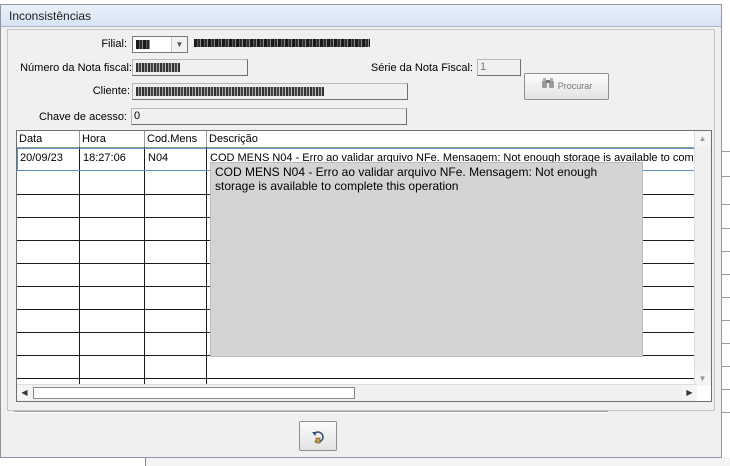 The height and width of the screenshot is (466, 730). I want to click on grid-header: Data Hora Cod.Mens Descrição, so click(357, 139).